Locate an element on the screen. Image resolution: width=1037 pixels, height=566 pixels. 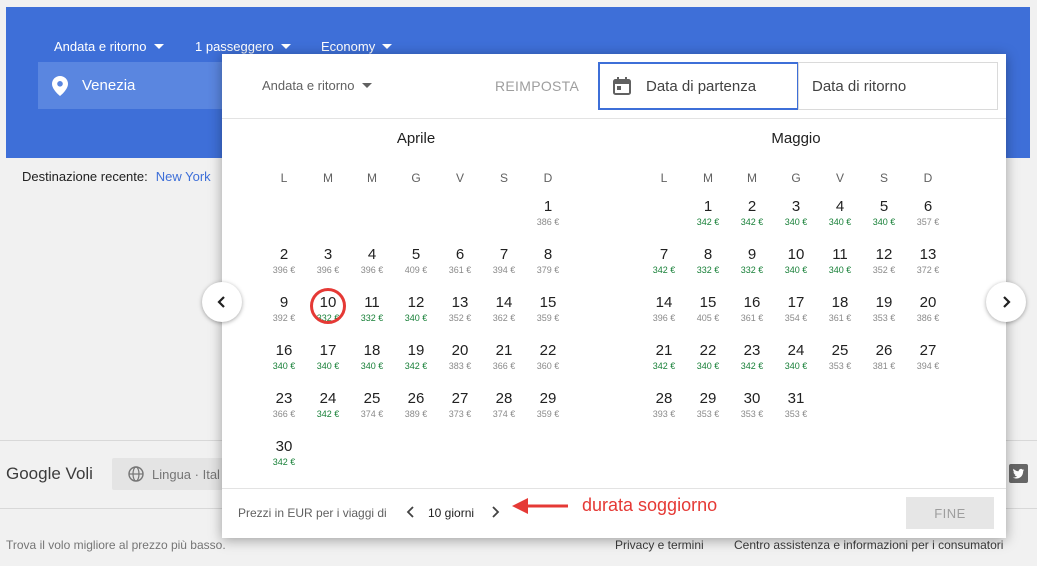
calendar-day: 6 357 € is located at coordinates (928, 210).